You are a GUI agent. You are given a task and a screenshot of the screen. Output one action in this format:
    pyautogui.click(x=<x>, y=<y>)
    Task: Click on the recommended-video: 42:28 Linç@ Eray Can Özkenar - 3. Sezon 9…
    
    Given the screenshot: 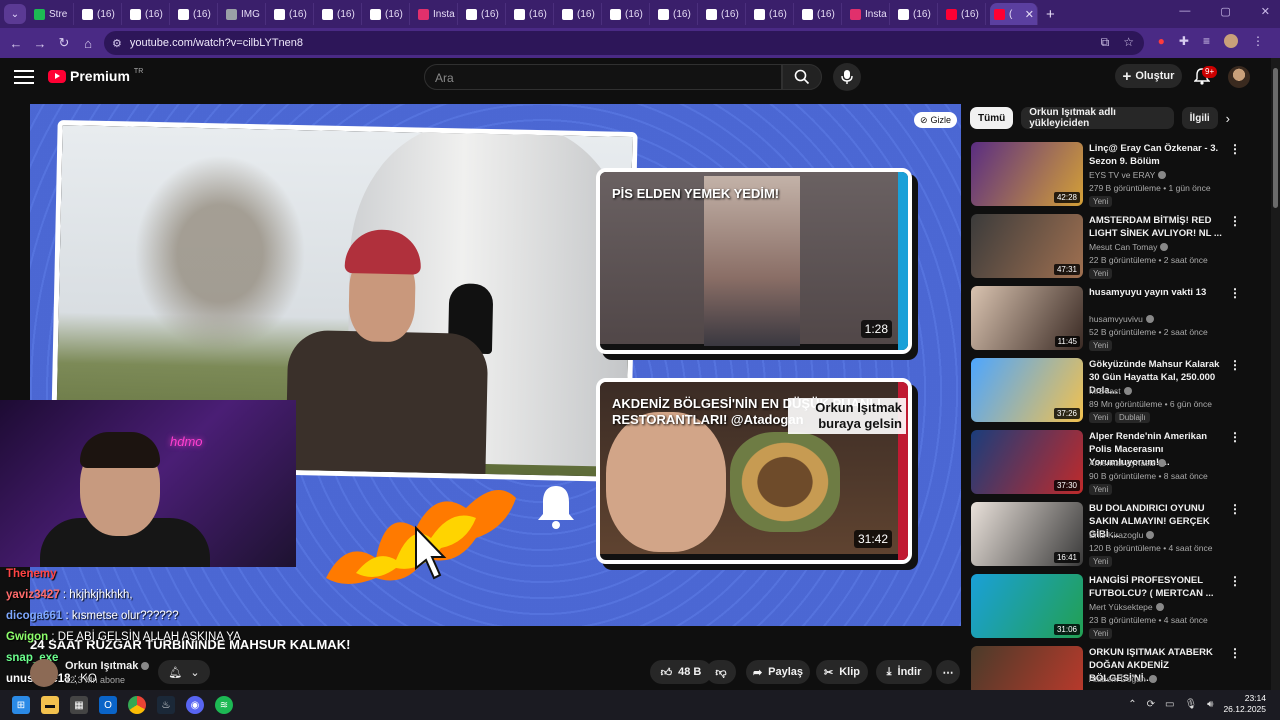 What is the action you would take?
    pyautogui.click(x=1105, y=174)
    